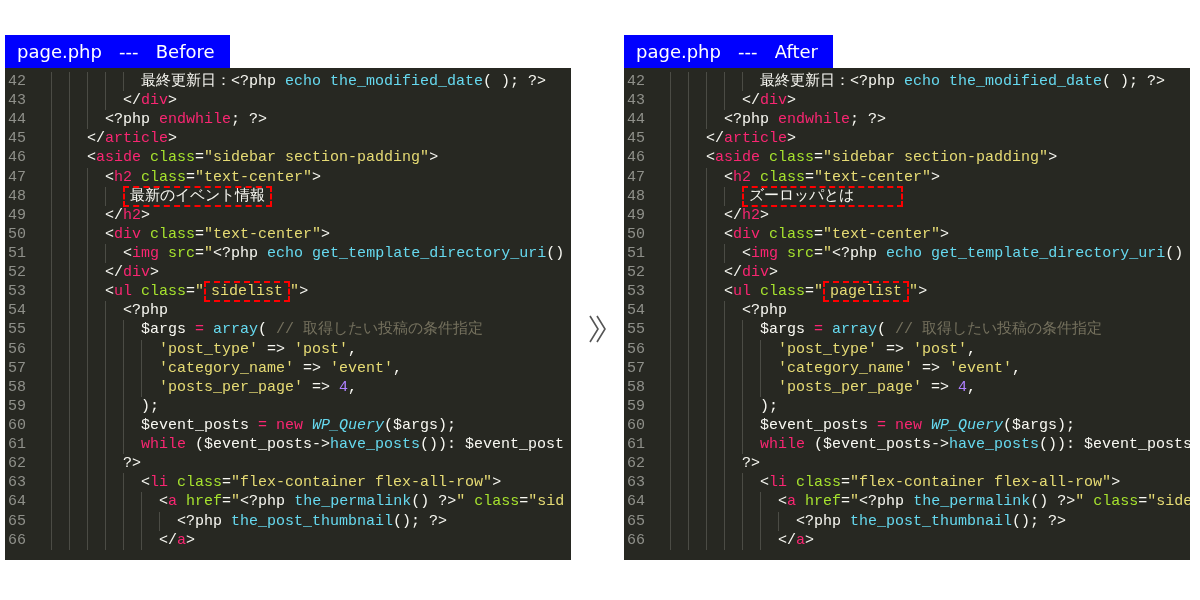  Describe the element at coordinates (197, 196) in the screenshot. I see `highlighted-text: 最新のイベント情報` at that location.